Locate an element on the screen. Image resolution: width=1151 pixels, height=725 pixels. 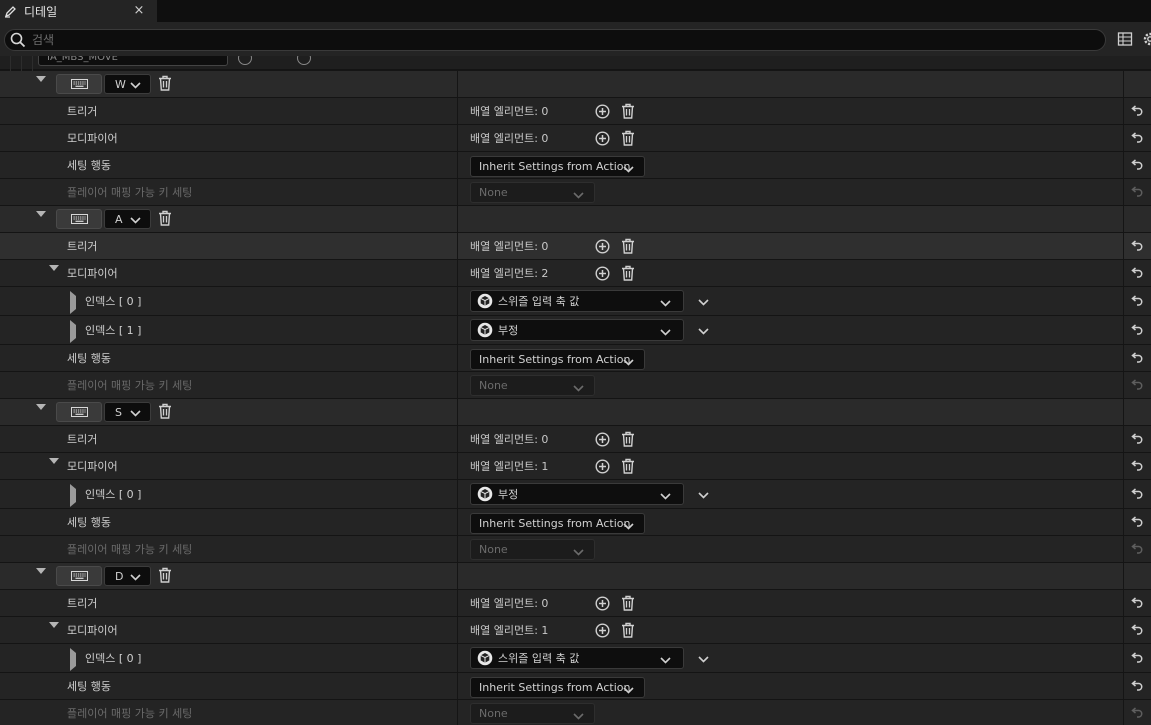
chevron-right-icon is located at coordinates (73, 302).